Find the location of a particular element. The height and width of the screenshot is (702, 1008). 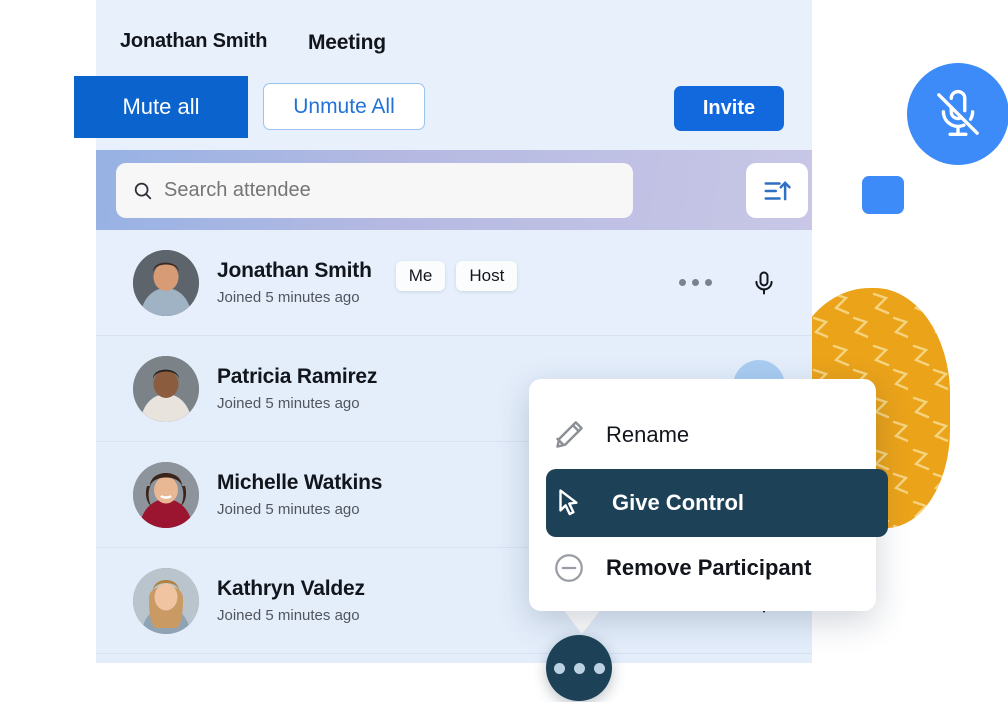

search-toolbar is located at coordinates (454, 190).